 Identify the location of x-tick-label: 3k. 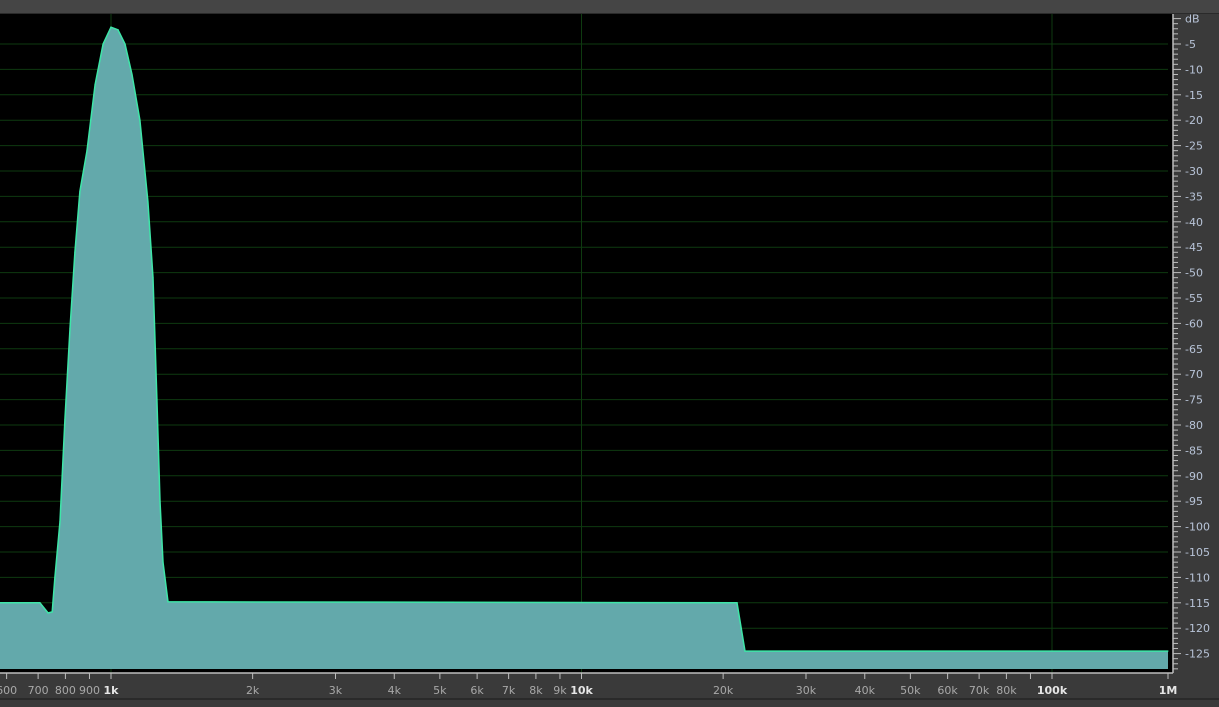
(336, 690).